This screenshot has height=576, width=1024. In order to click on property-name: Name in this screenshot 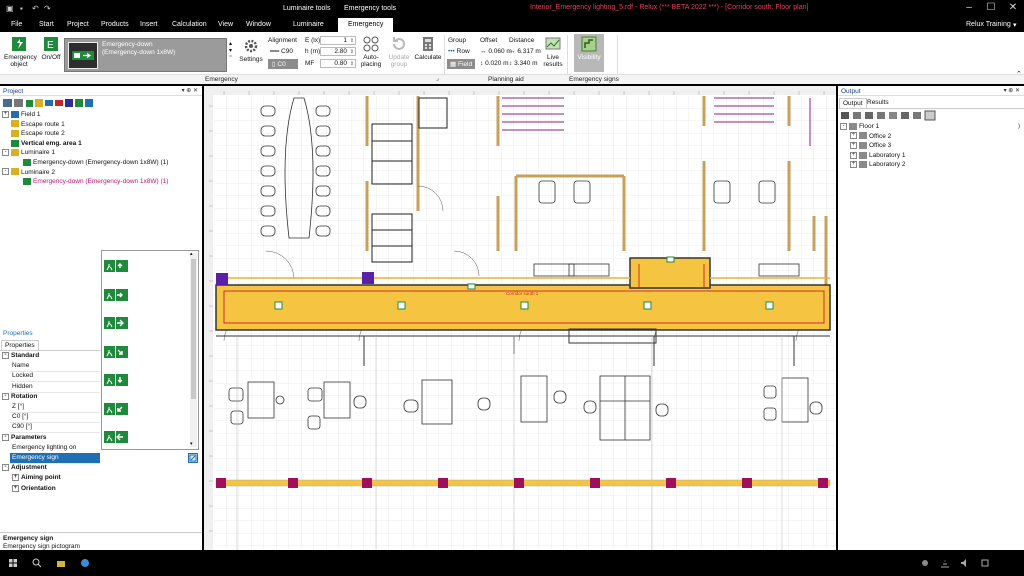, I will do `click(20, 365)`.